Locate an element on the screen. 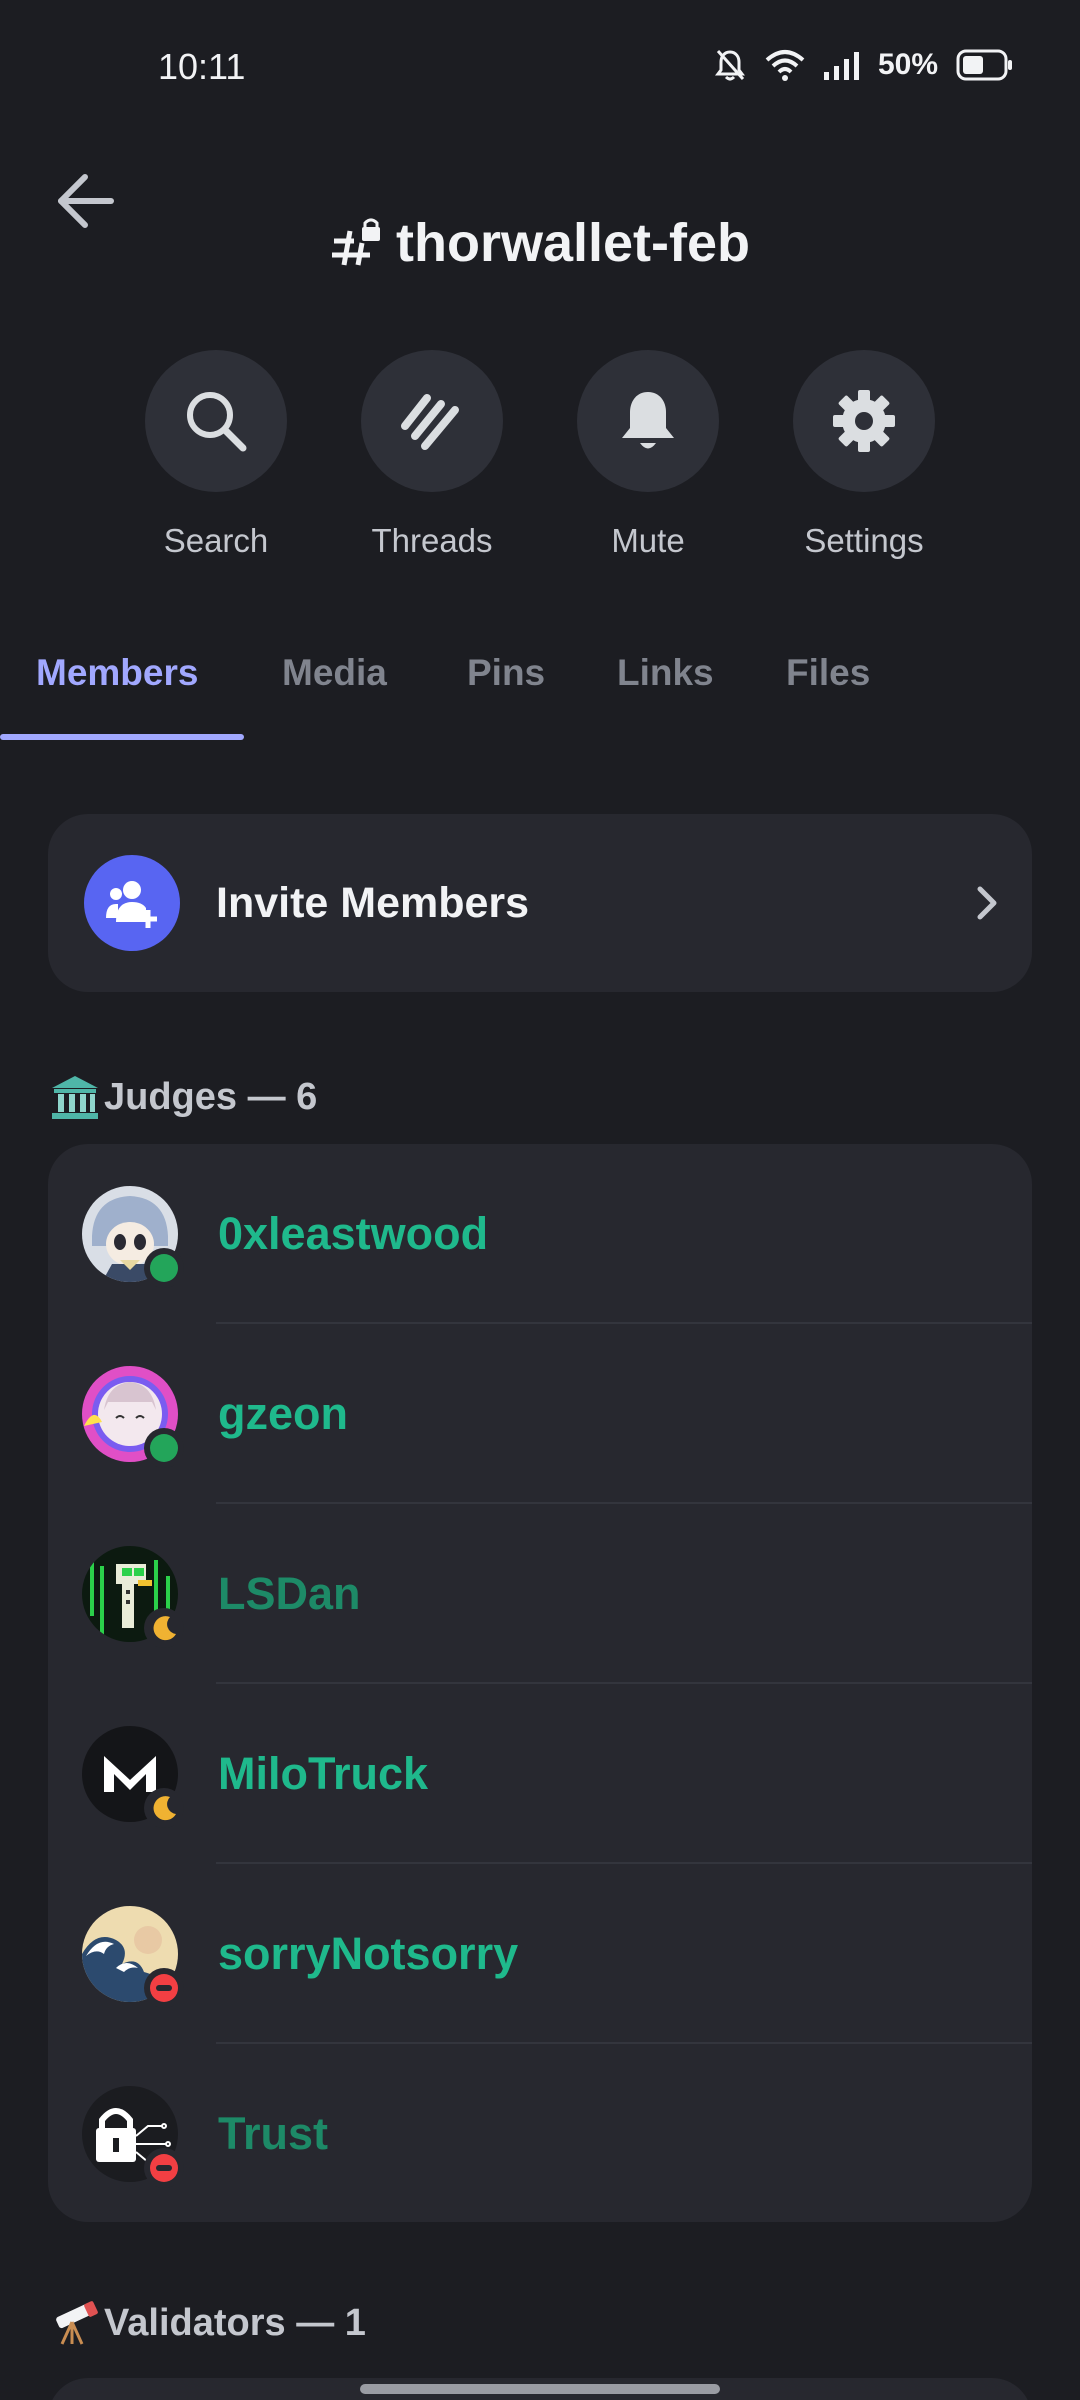 Image resolution: width=1080 pixels, height=2400 pixels. classical-building-icon is located at coordinates (75, 1097).